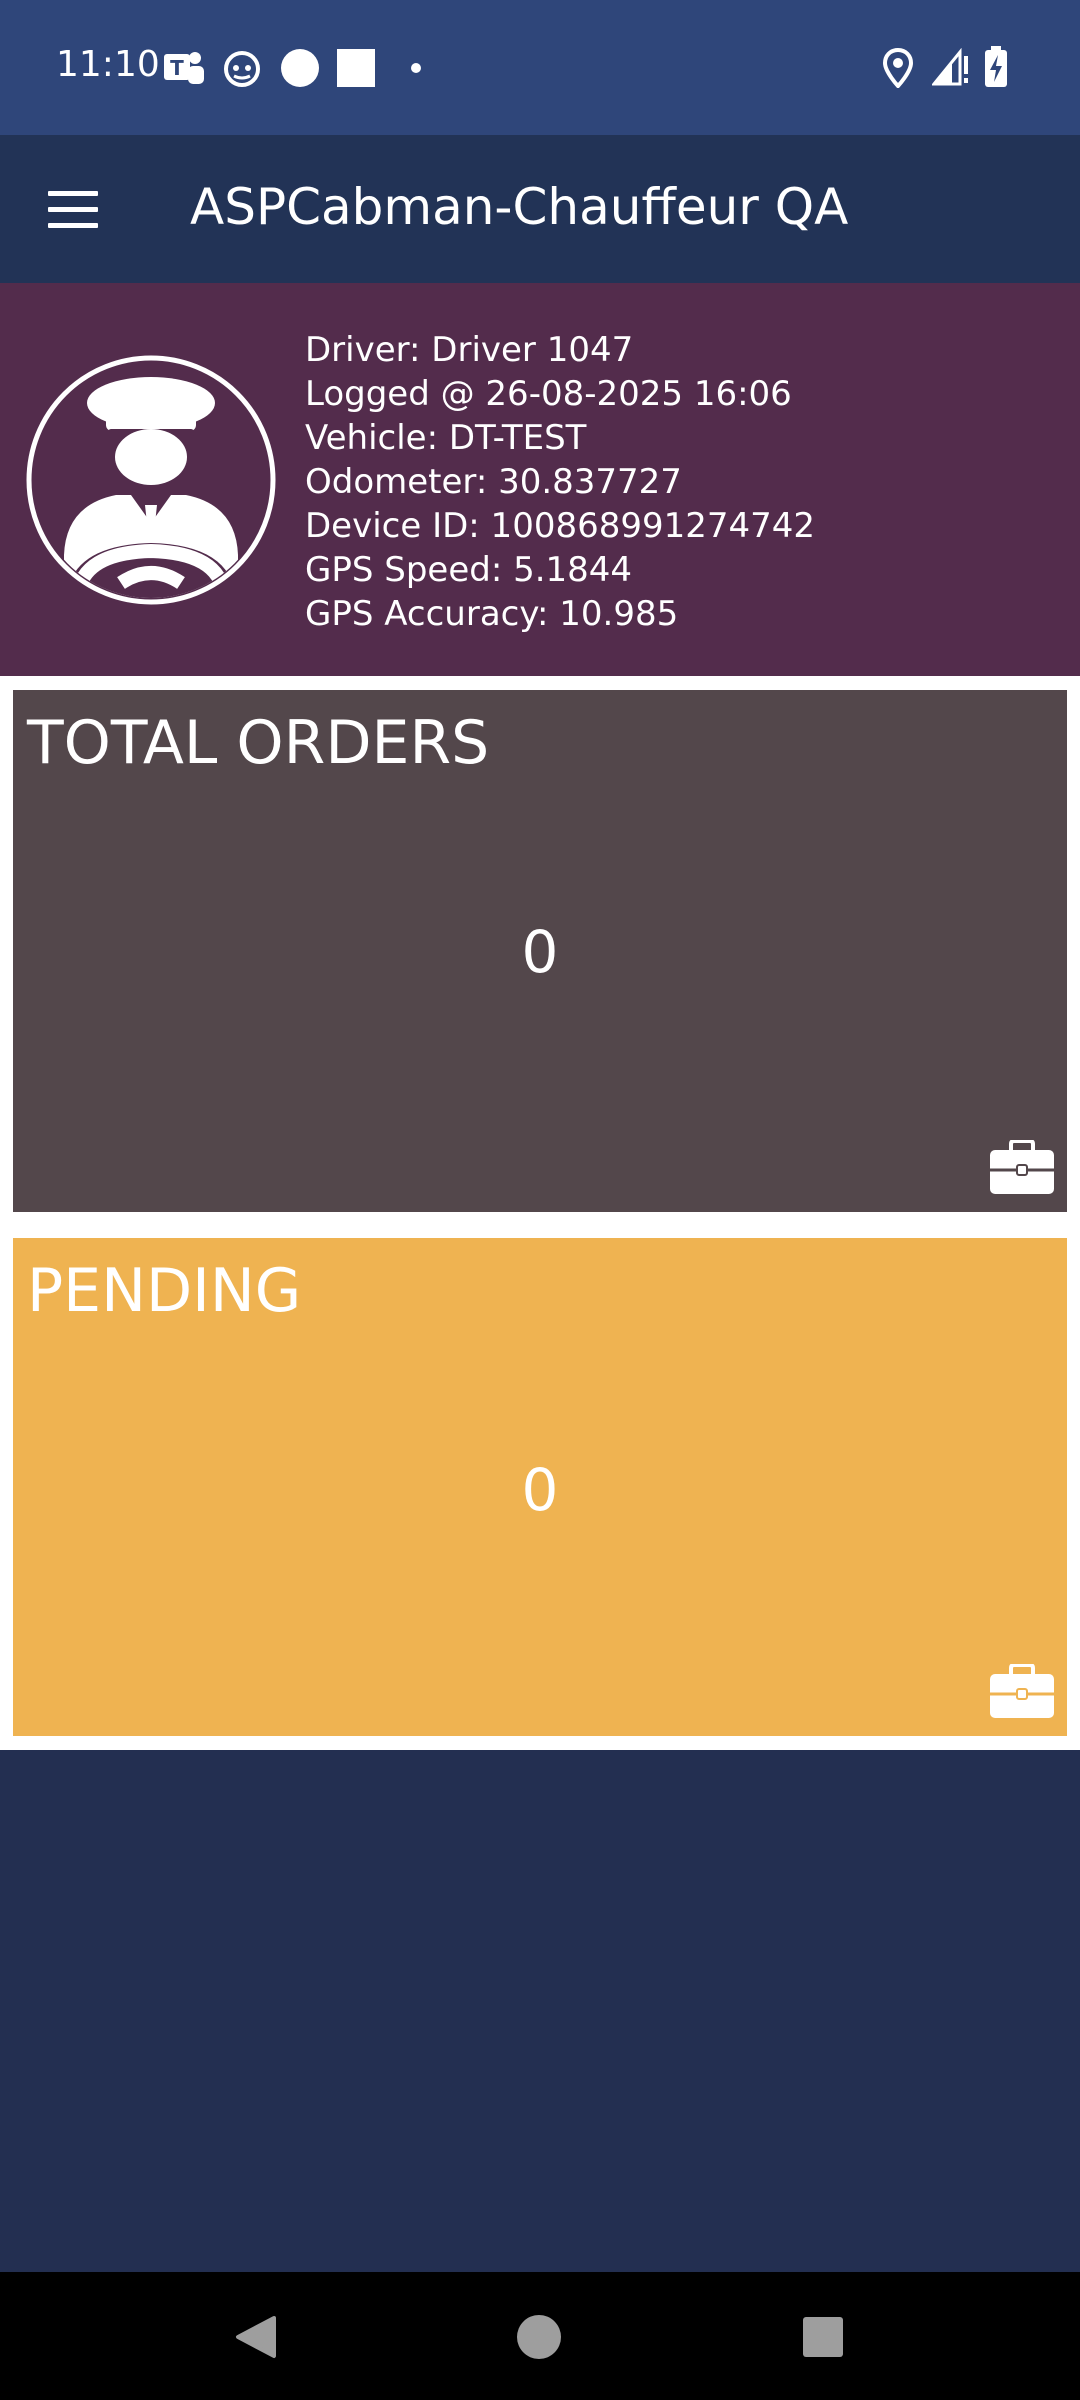 The height and width of the screenshot is (2400, 1080). Describe the element at coordinates (548, 394) in the screenshot. I see `logged-time: Logged @ 26-08-2025 16:06` at that location.